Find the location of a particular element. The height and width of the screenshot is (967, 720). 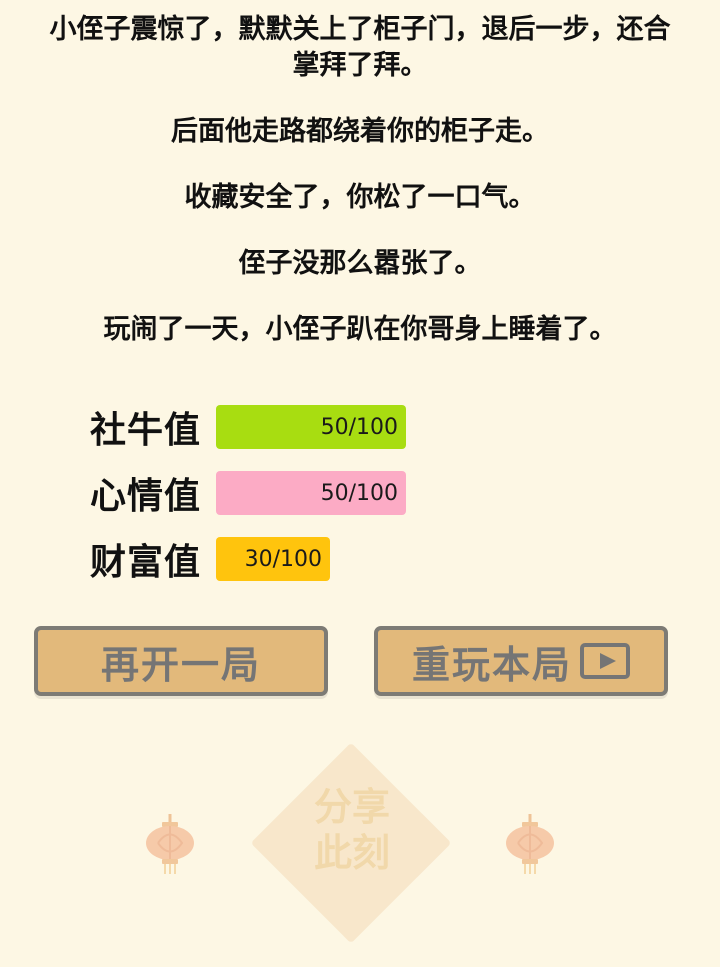

stats-panel: 社牛值 50/100 心情值 50/100 财富值 30/100 is located at coordinates (248, 501).